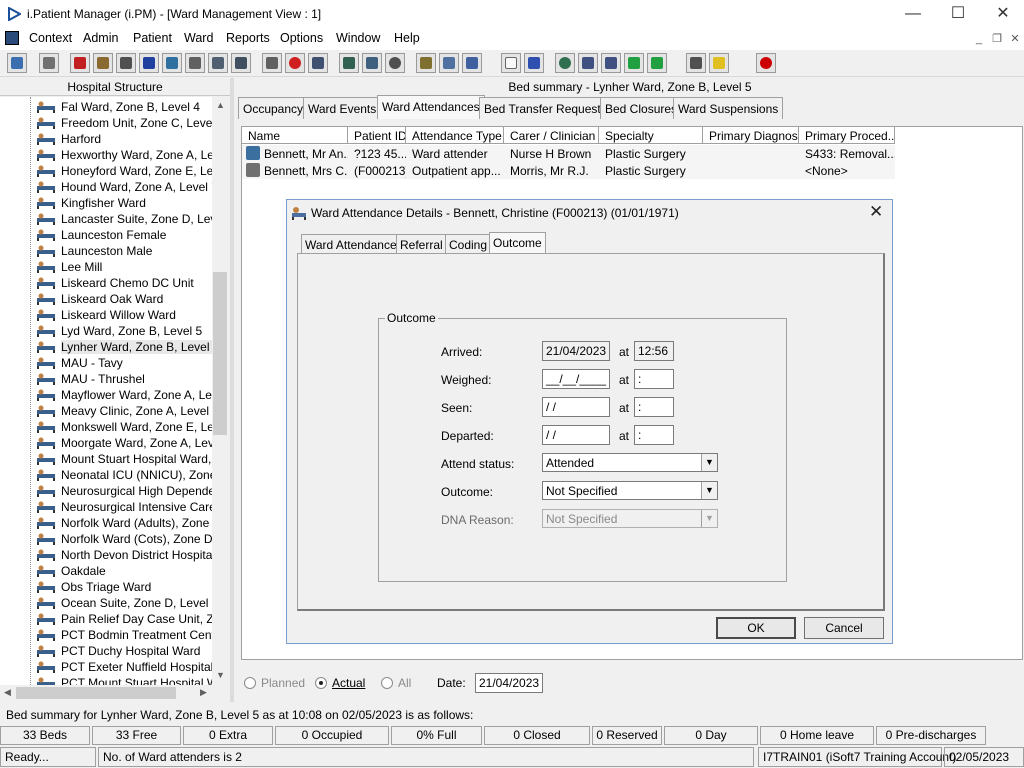 This screenshot has height=768, width=1024. I want to click on check-list-icon, so click(588, 63).